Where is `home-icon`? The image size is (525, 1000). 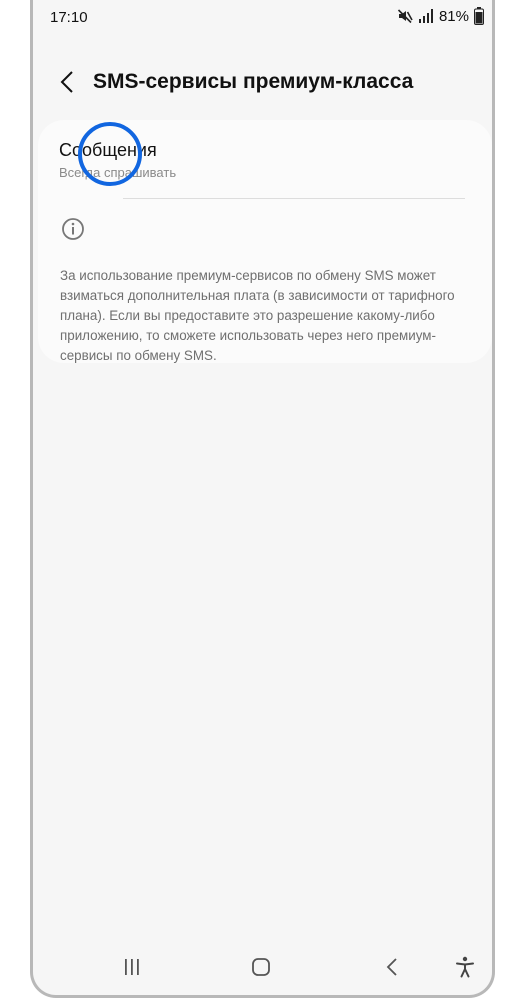
home-icon is located at coordinates (261, 969).